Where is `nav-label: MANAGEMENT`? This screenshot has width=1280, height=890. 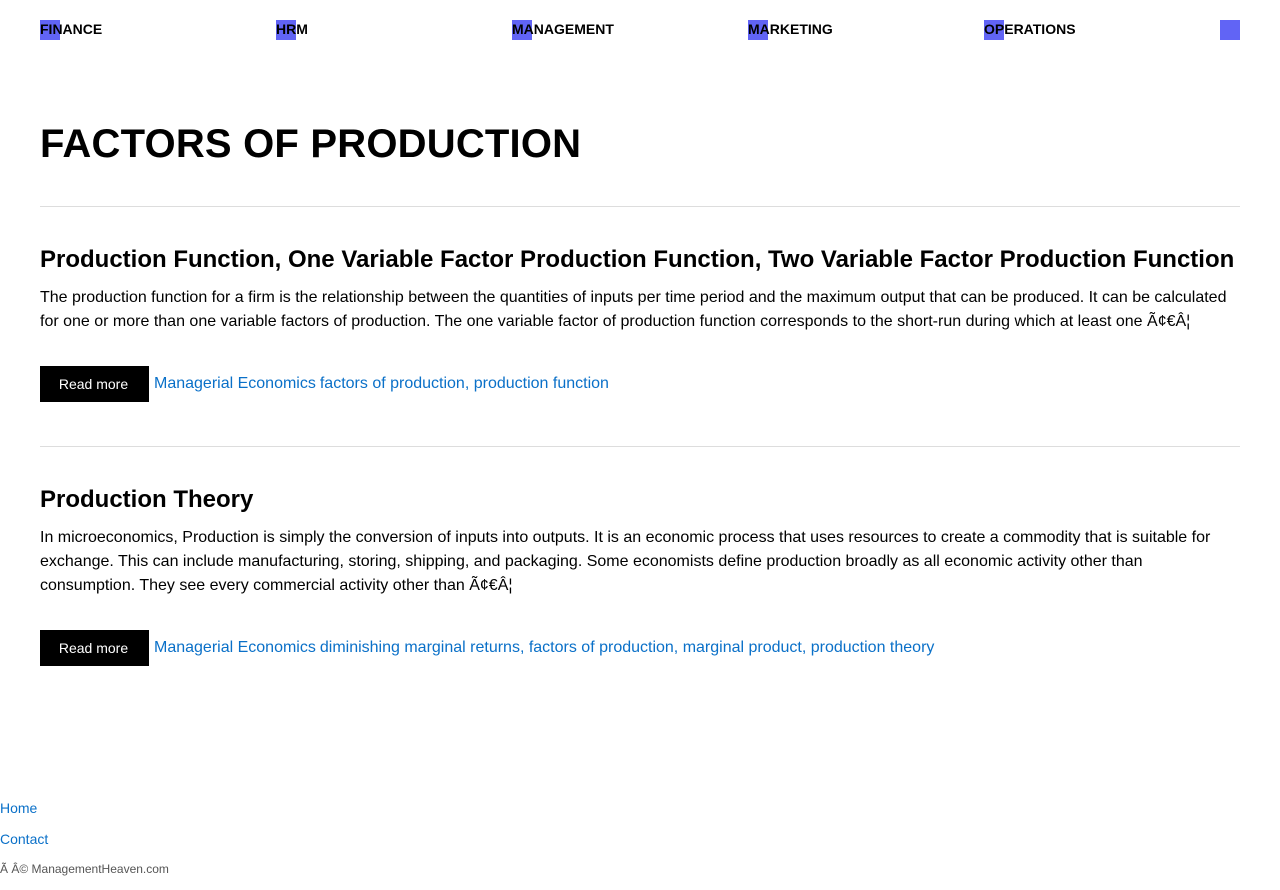 nav-label: MANAGEMENT is located at coordinates (563, 29).